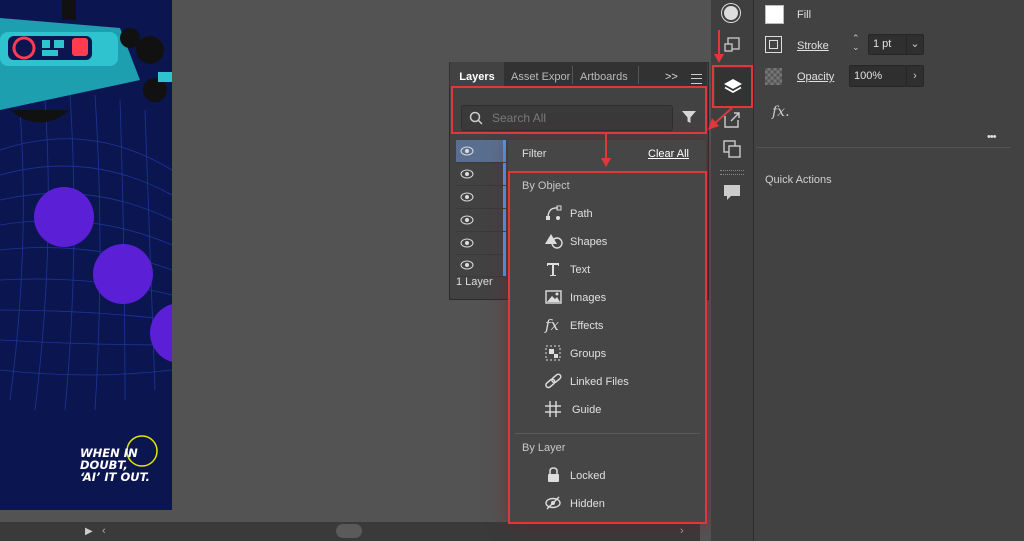 The height and width of the screenshot is (541, 1024). Describe the element at coordinates (86, 233) in the screenshot. I see `artboard-illustration` at that location.